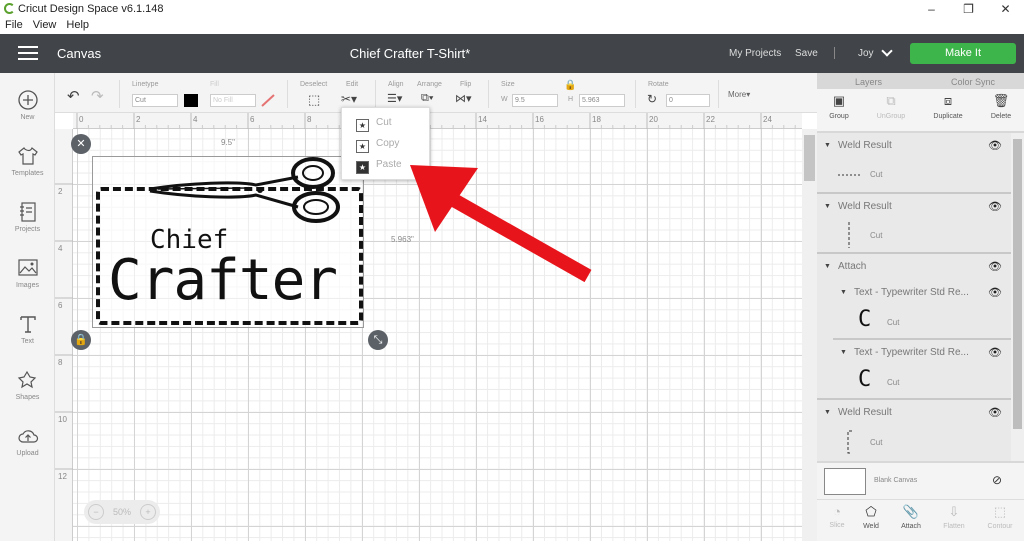  What do you see at coordinates (954, 517) in the screenshot?
I see `flatten-button: ⇩ Flatten` at bounding box center [954, 517].